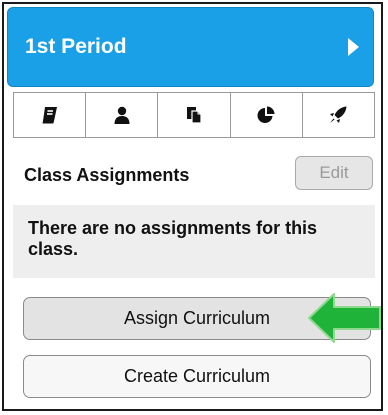  Describe the element at coordinates (197, 376) in the screenshot. I see `create-curriculum-button: Create Curriculum` at that location.